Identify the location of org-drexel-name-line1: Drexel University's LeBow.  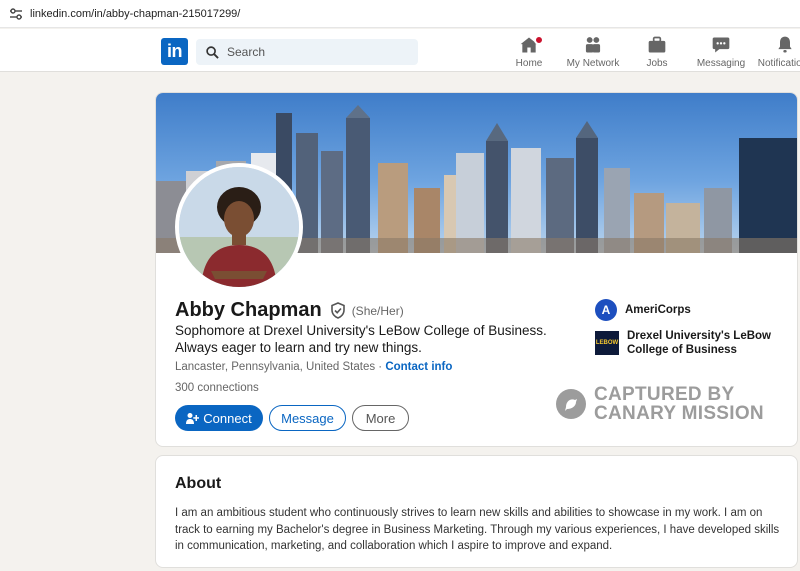
(699, 336).